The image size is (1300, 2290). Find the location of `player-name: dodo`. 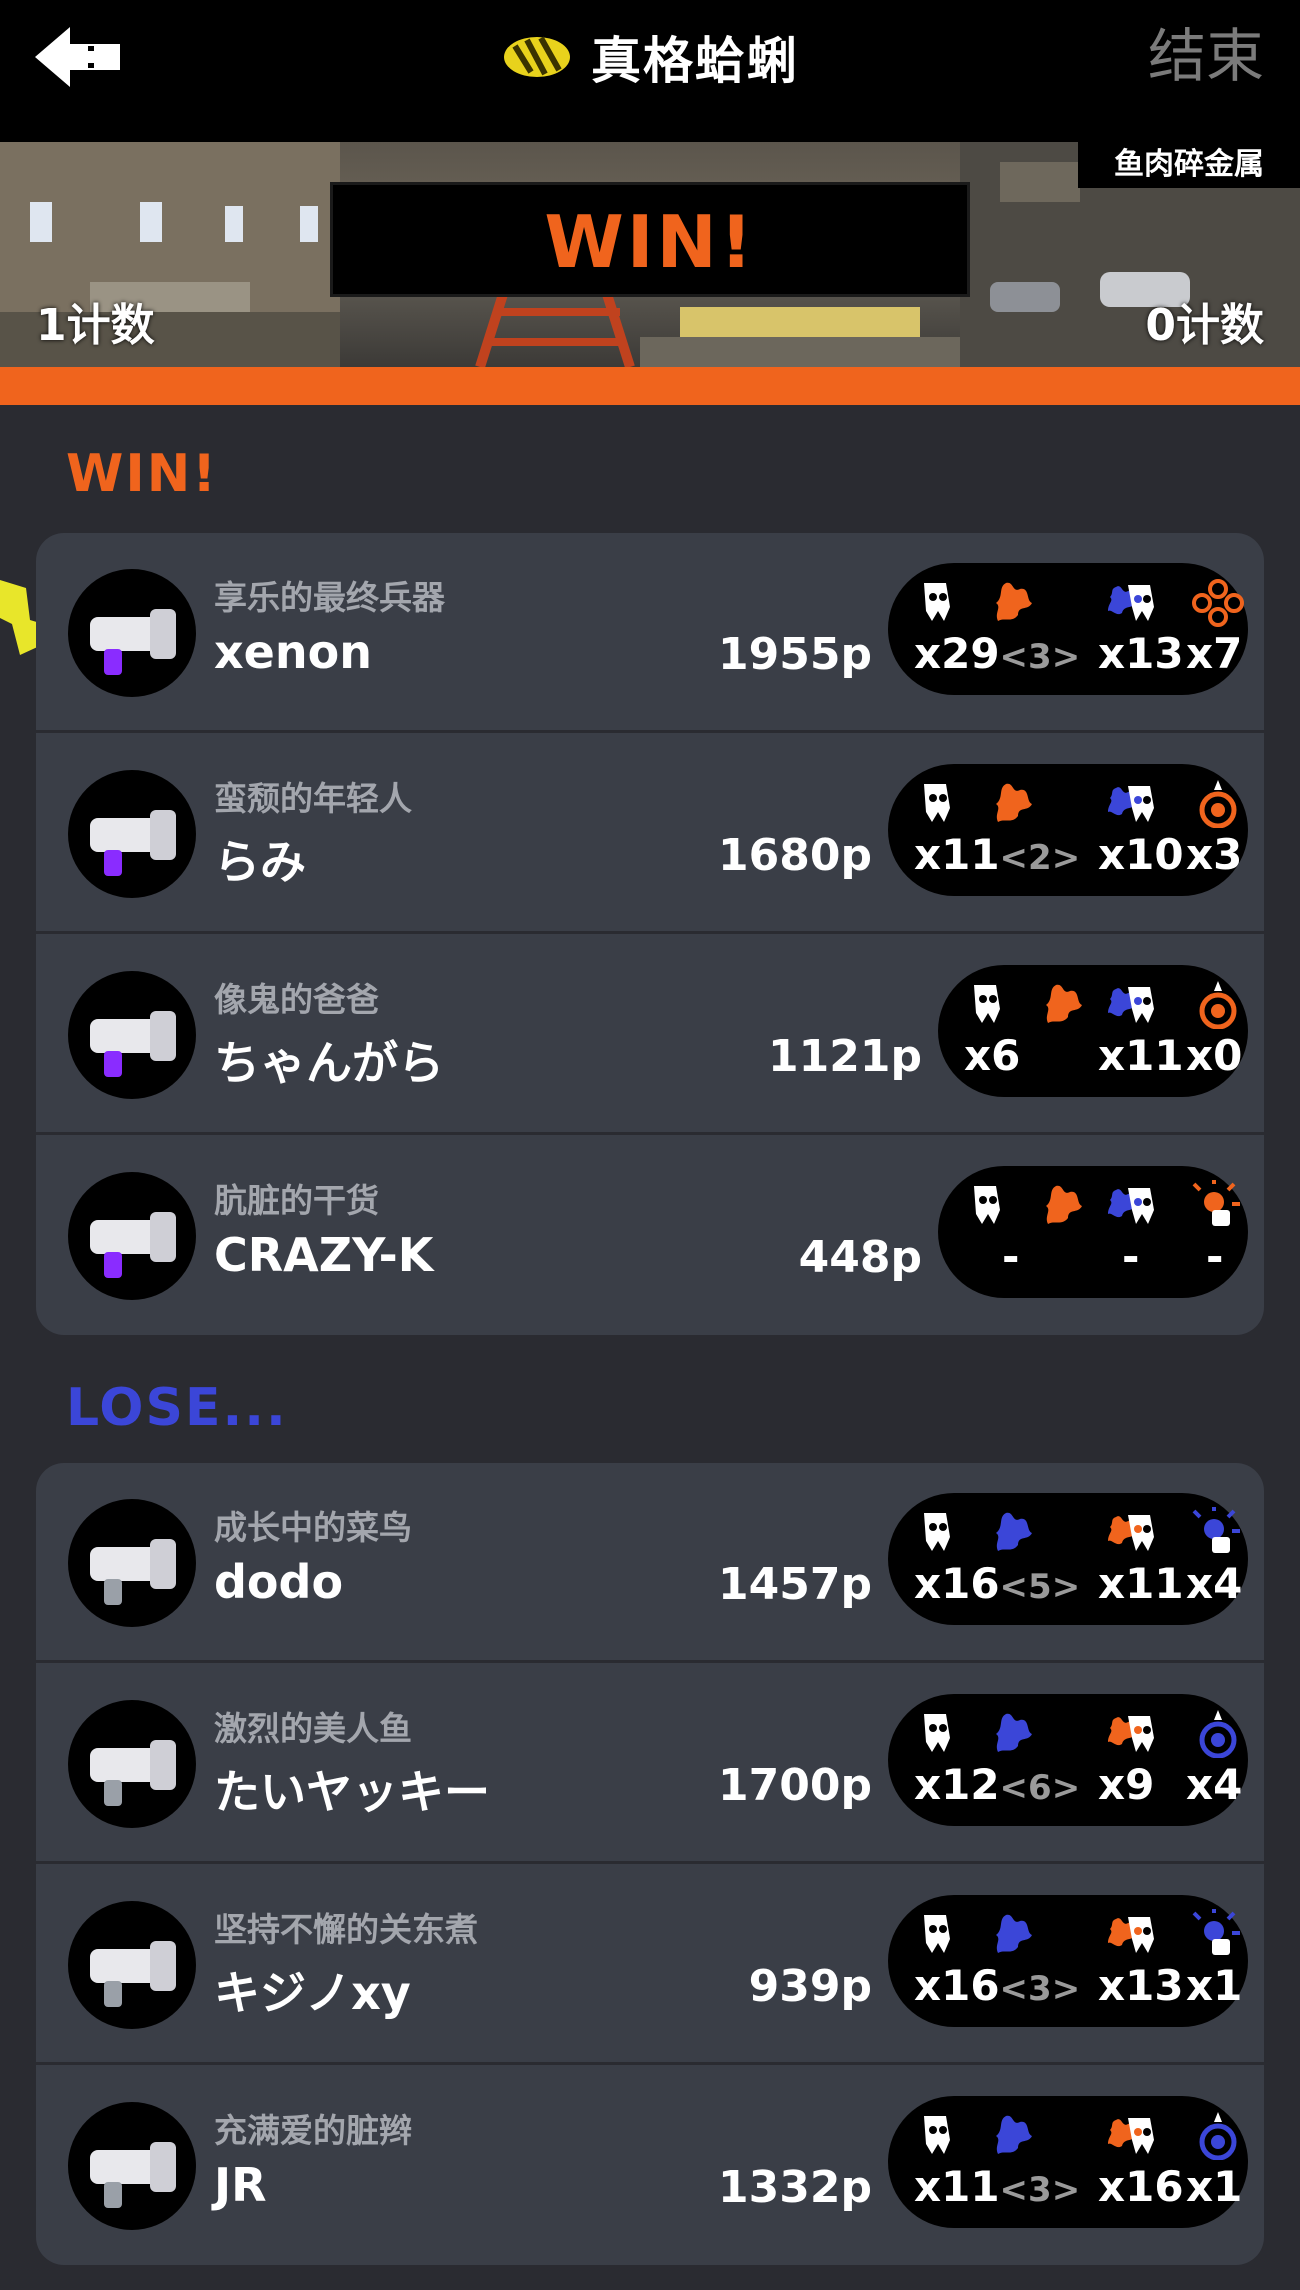

player-name: dodo is located at coordinates (279, 1582).